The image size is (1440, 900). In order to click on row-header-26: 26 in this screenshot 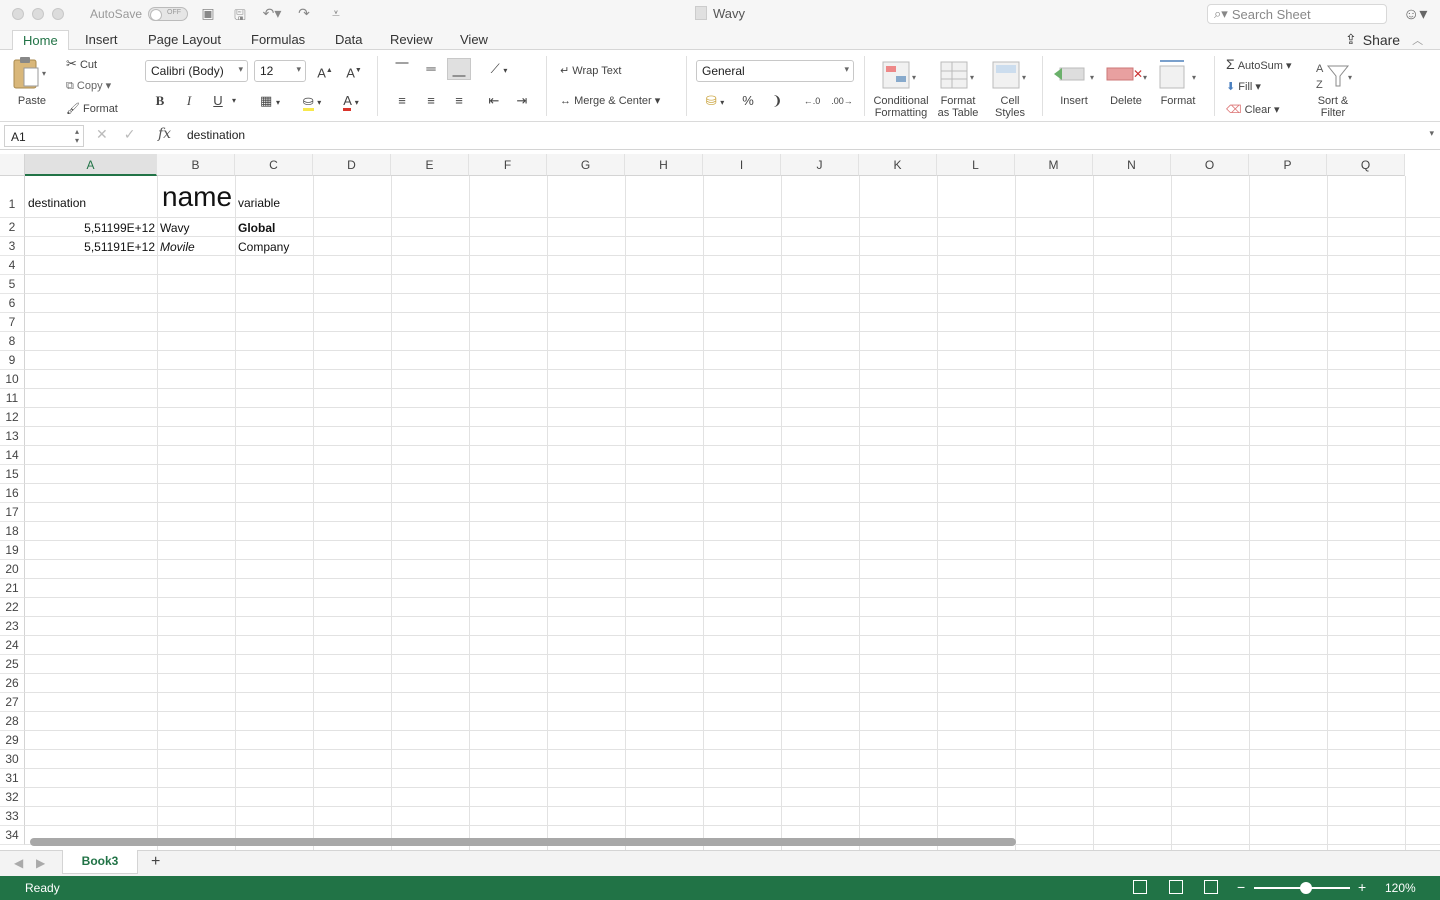, I will do `click(12, 683)`.